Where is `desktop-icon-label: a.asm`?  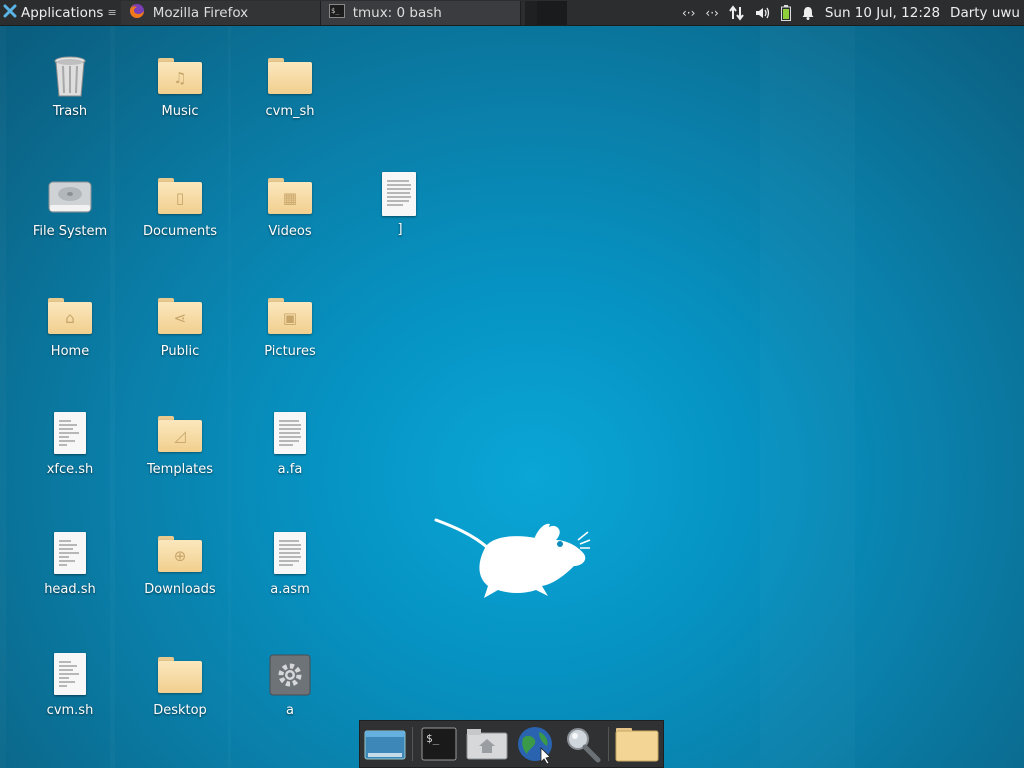 desktop-icon-label: a.asm is located at coordinates (290, 589).